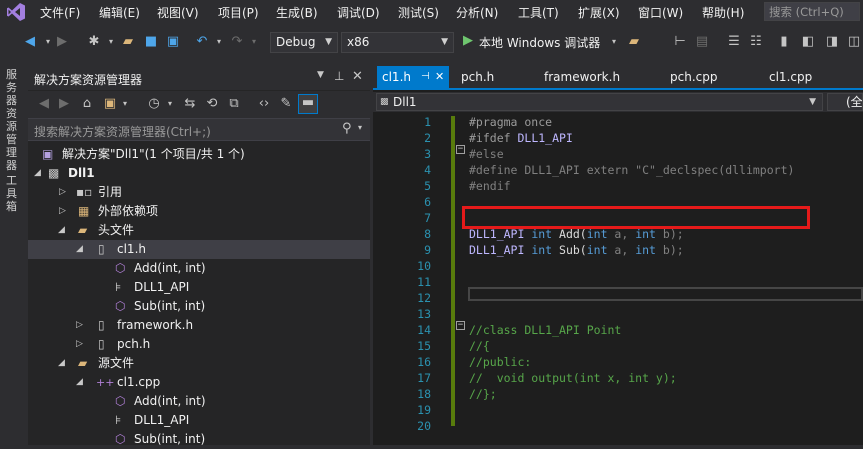  Describe the element at coordinates (582, 77) in the screenshot. I see `tab-framework-h: framework.h` at that location.